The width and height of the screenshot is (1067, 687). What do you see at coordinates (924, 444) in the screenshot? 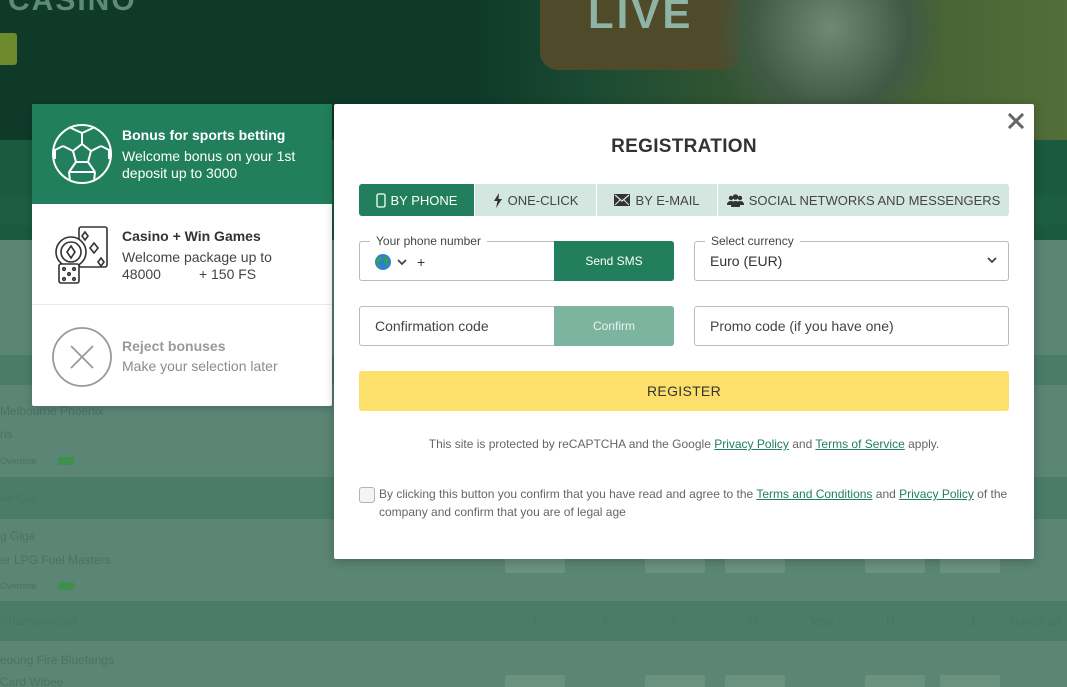
I see `recaptcha-text: apply.` at bounding box center [924, 444].